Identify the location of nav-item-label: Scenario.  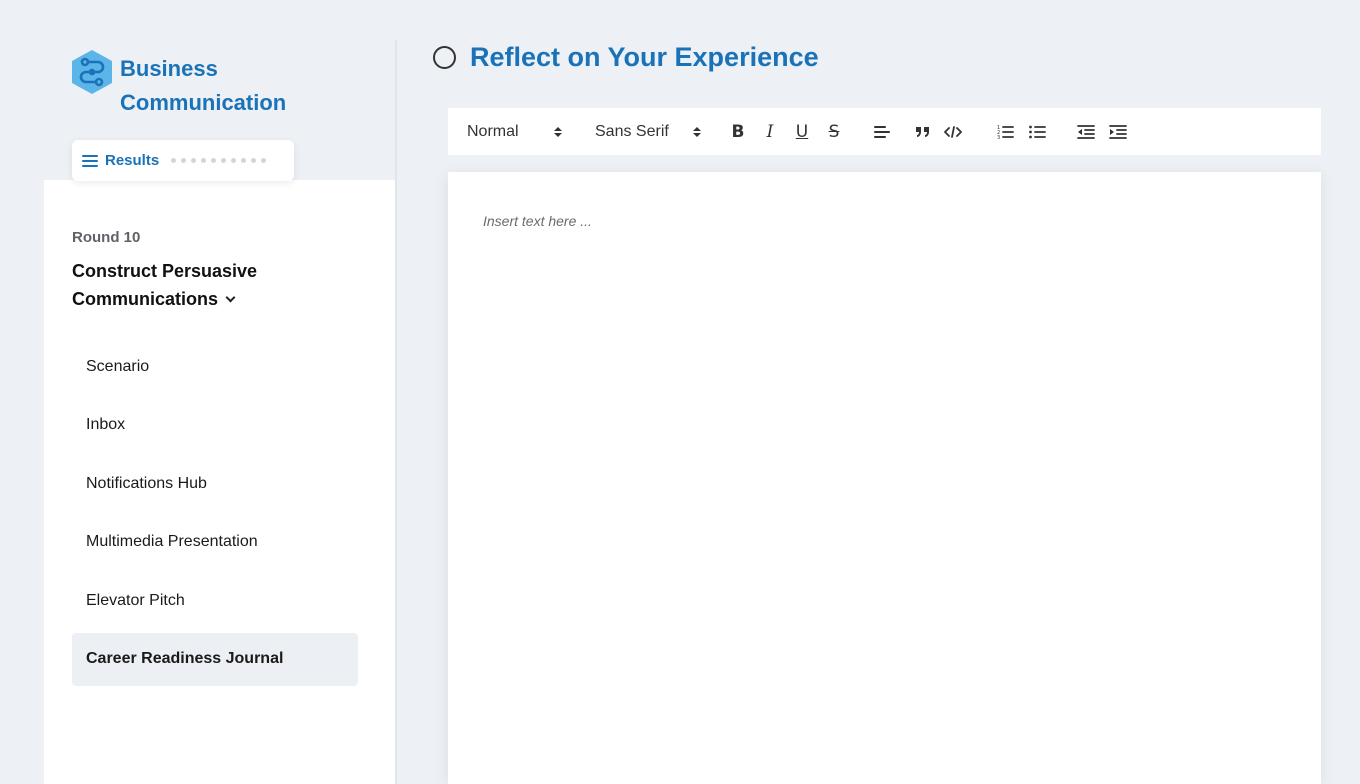
(118, 366).